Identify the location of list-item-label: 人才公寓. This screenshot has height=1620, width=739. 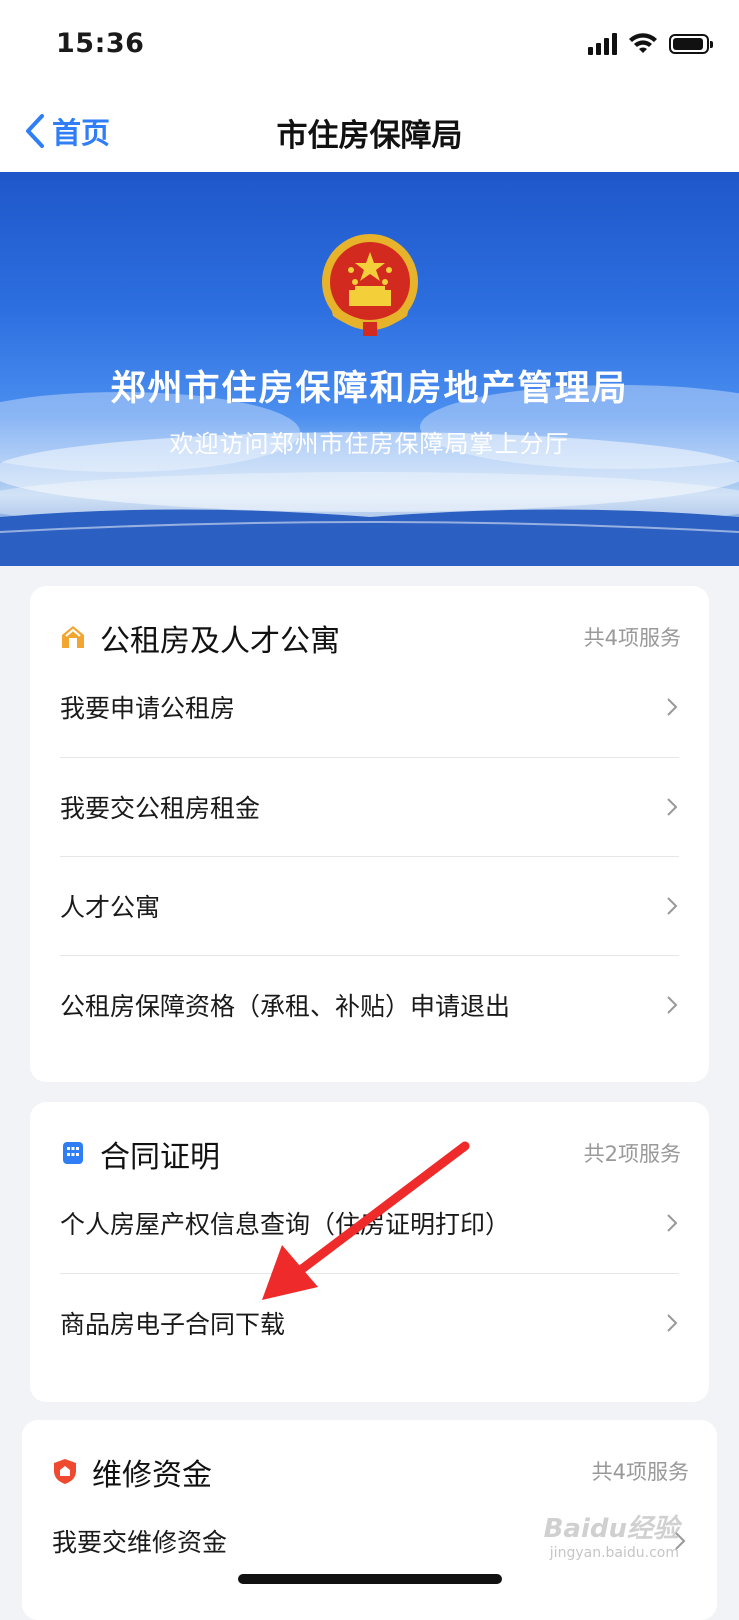
(110, 907).